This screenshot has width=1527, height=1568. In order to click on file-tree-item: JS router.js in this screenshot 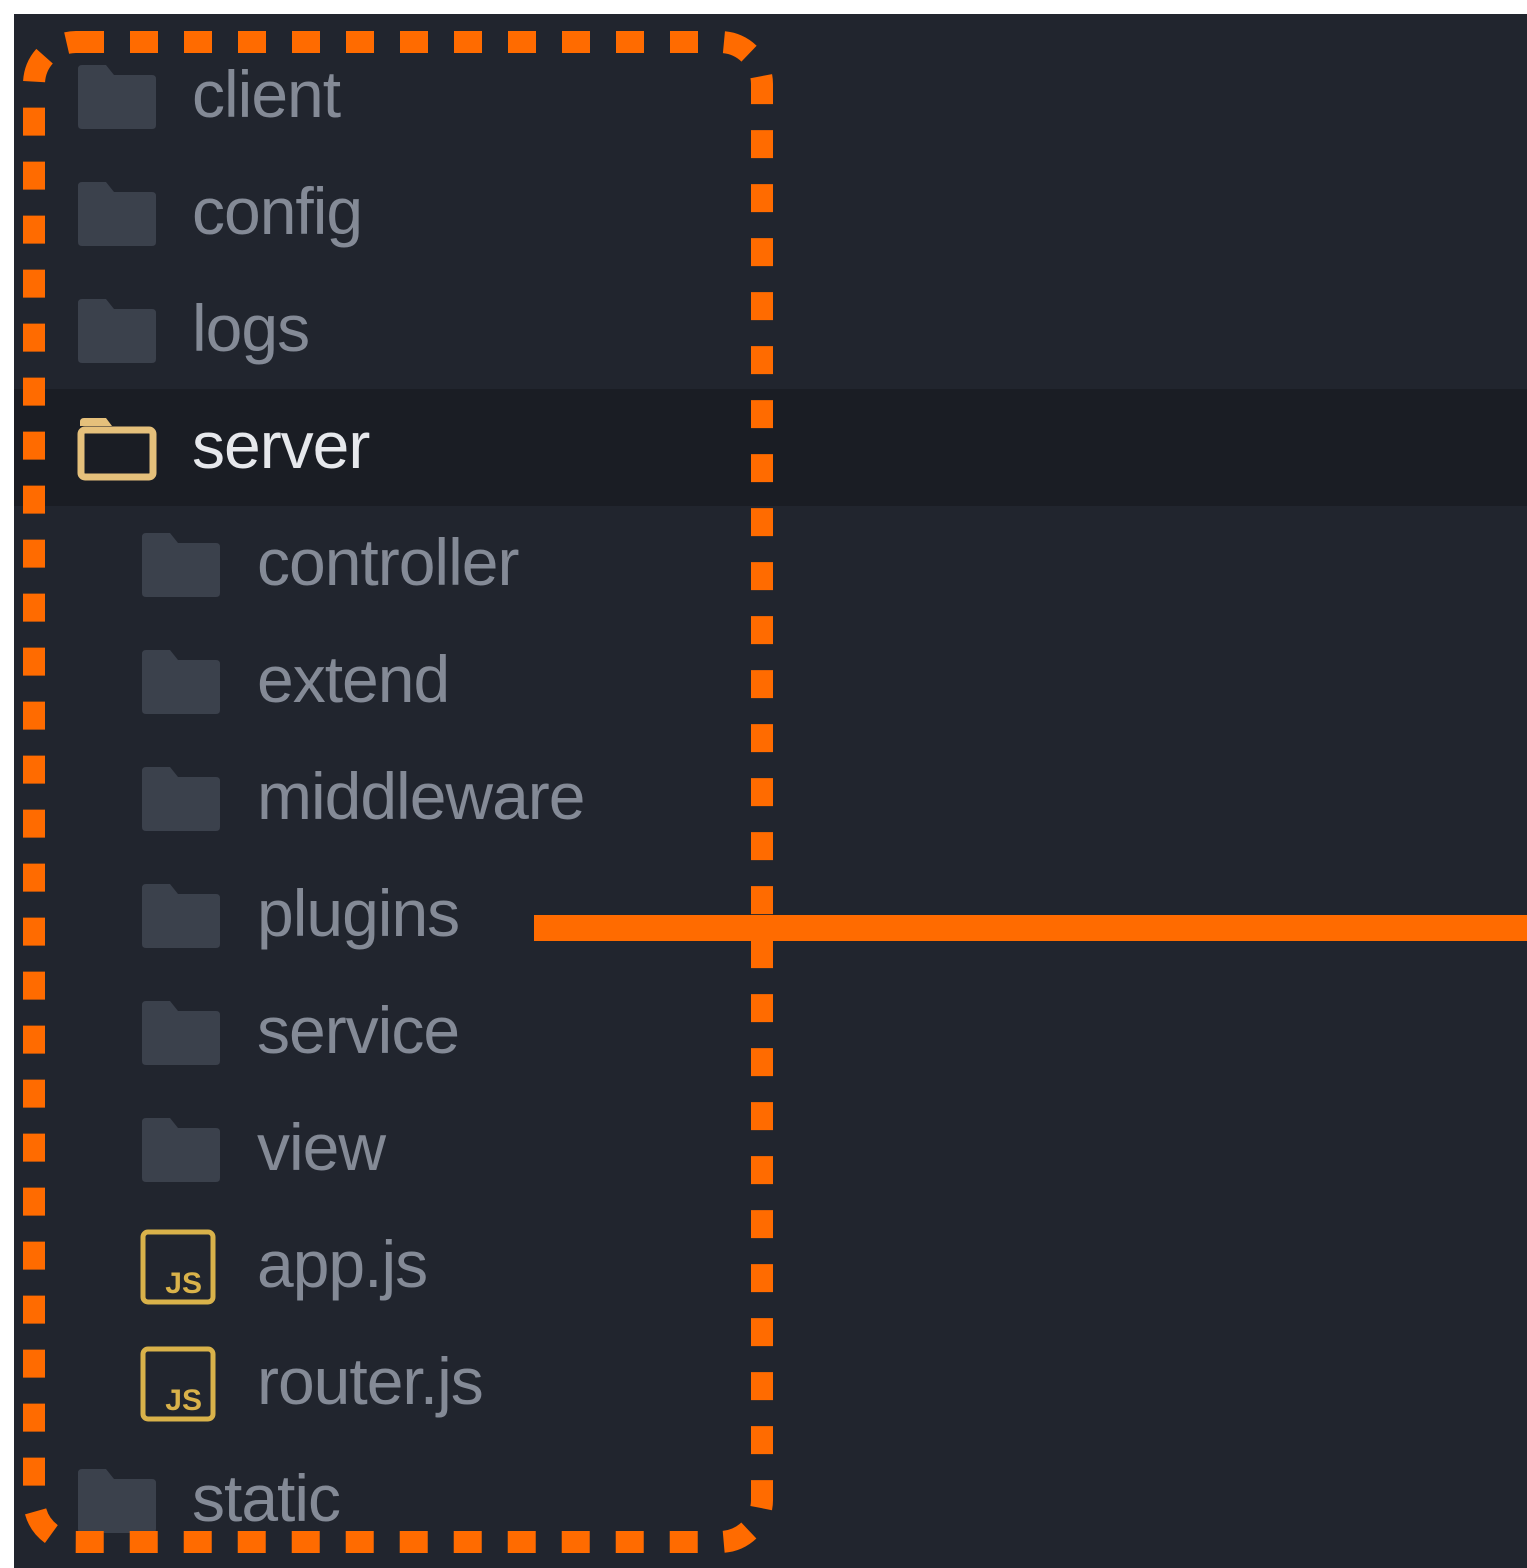, I will do `click(770, 1383)`.